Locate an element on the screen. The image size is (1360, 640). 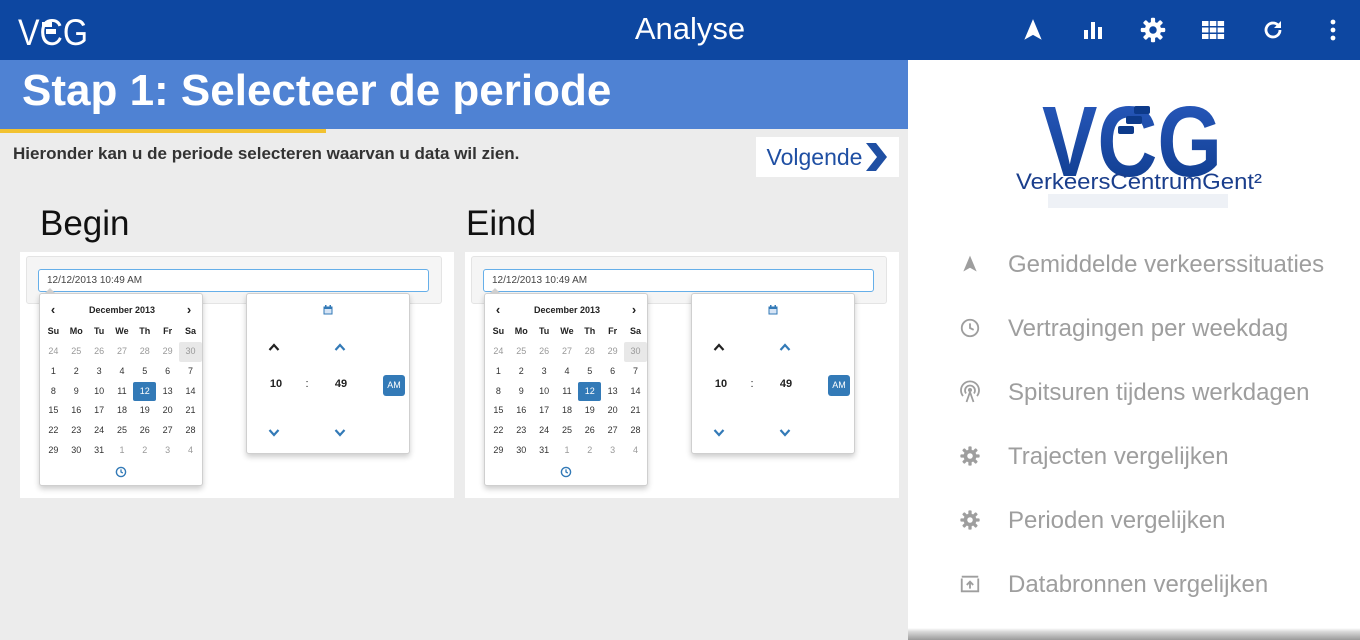
calendar-day: 22 is located at coordinates (53, 431).